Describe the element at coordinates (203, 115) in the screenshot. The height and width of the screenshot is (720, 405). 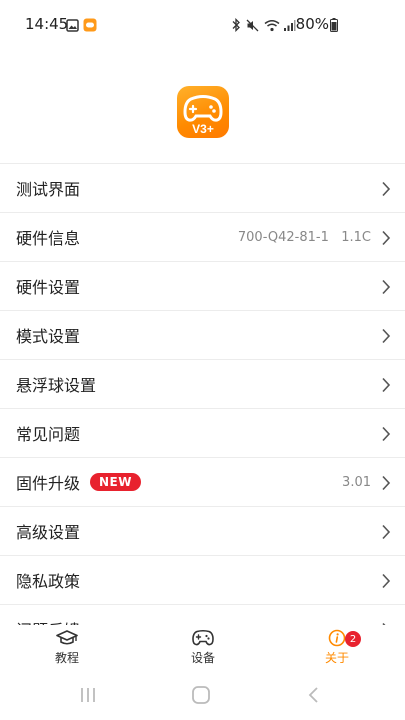
I see `gamepad-logo-icon: V3+` at that location.